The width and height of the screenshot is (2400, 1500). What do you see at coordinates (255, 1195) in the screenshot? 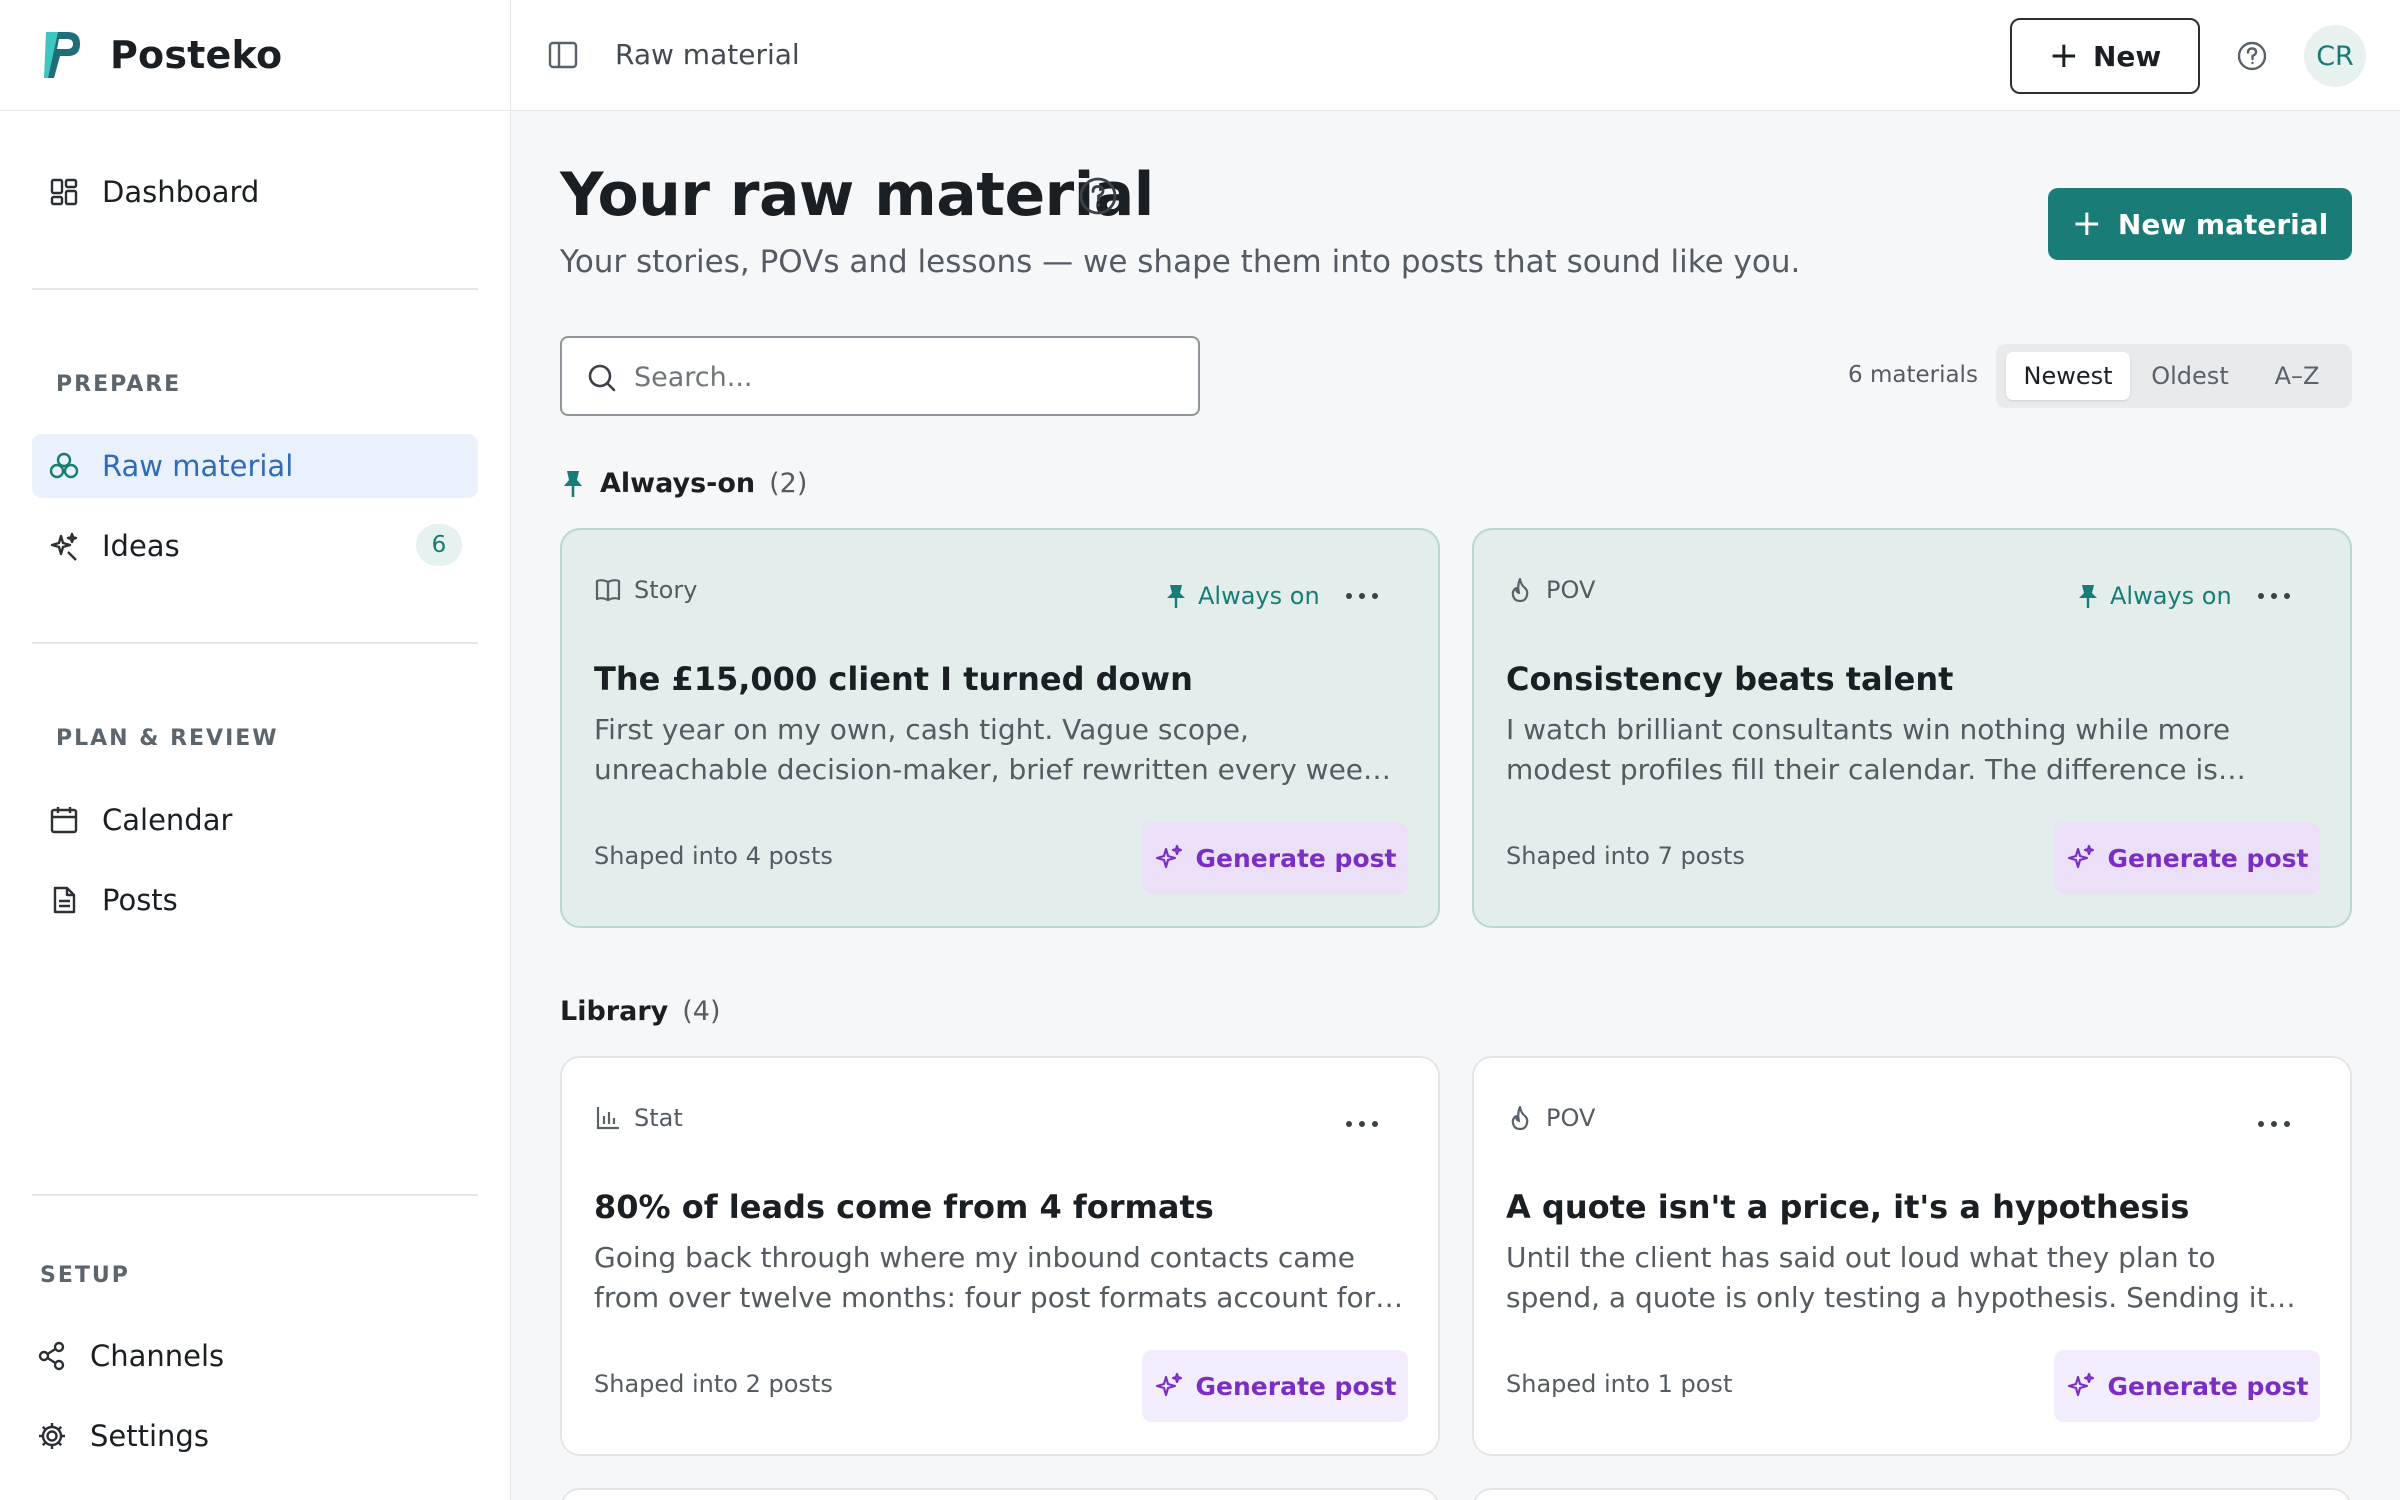
I see `sidebar-divider` at bounding box center [255, 1195].